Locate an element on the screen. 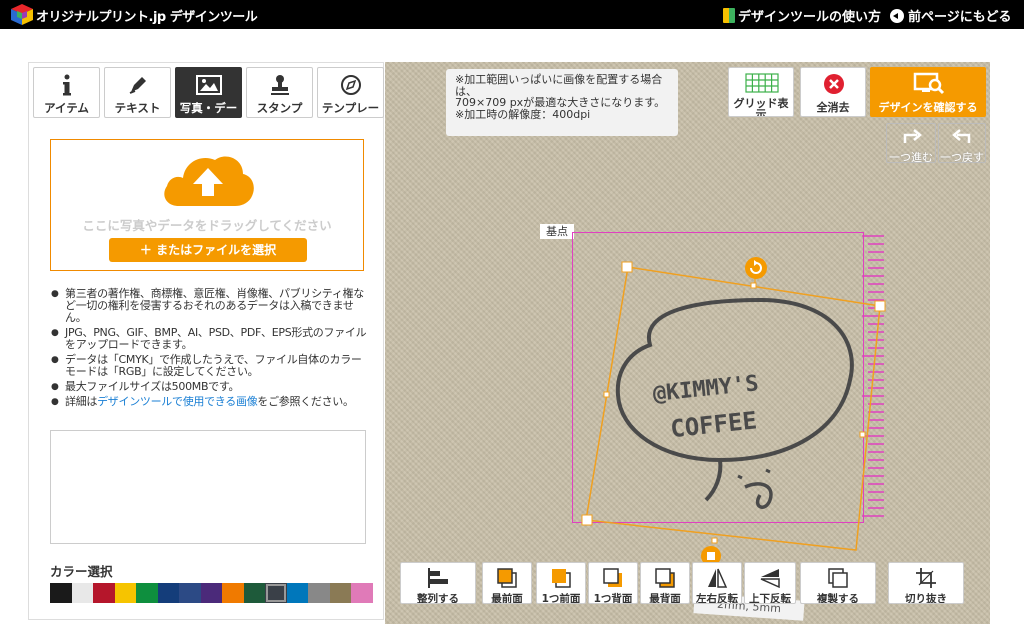 Image resolution: width=1024 pixels, height=642 pixels. redo-button: 一つ進む is located at coordinates (911, 143).